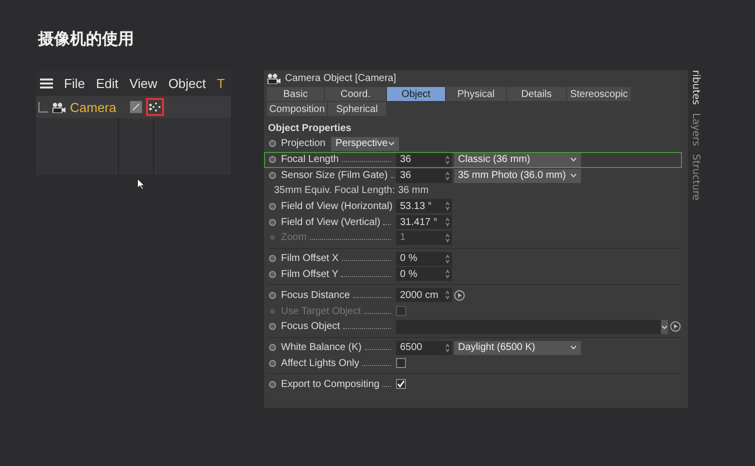  What do you see at coordinates (43, 107) in the screenshot?
I see `tree-line-icon` at bounding box center [43, 107].